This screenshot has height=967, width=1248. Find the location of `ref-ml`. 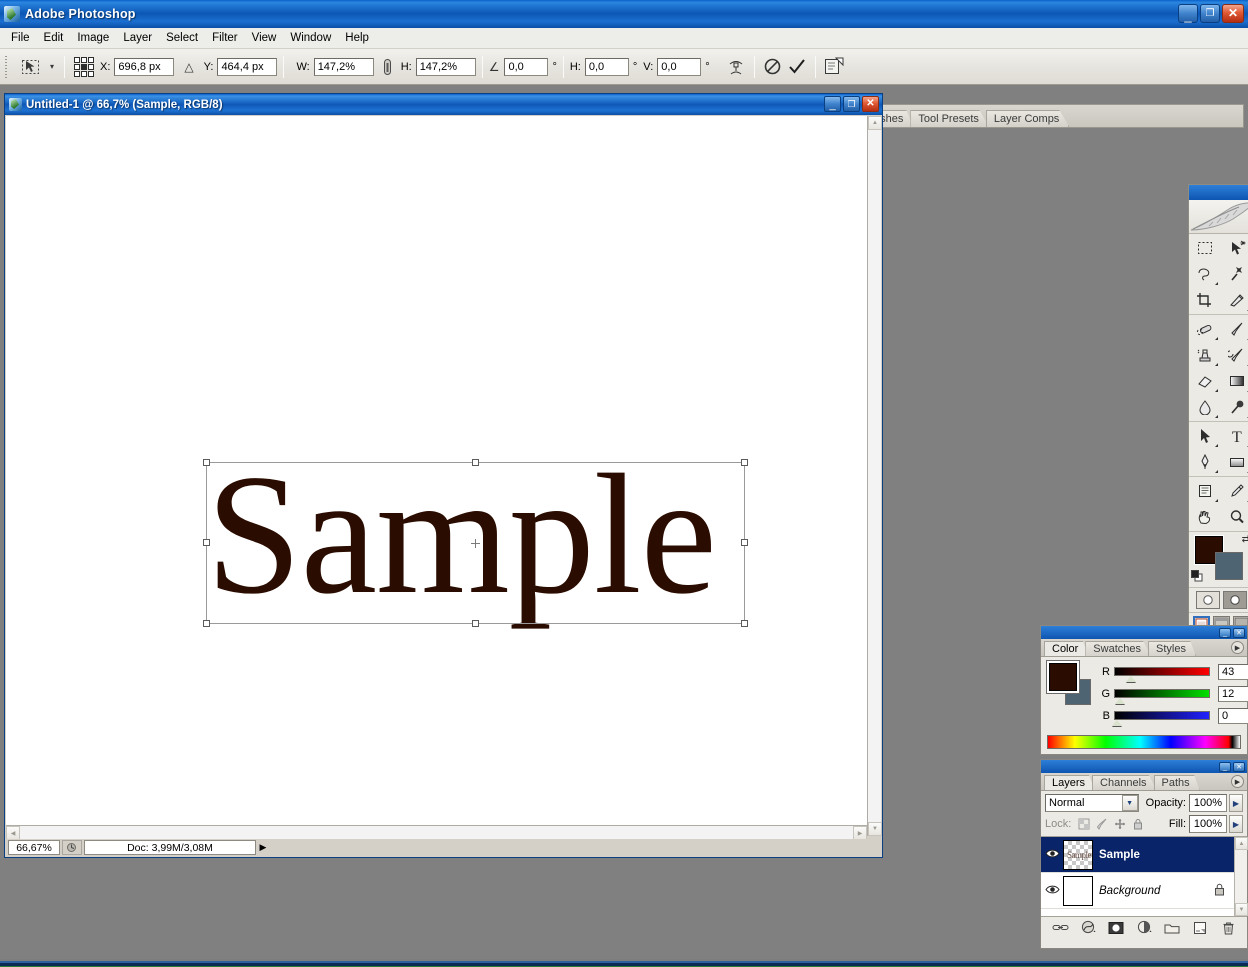

ref-ml is located at coordinates (77, 66).